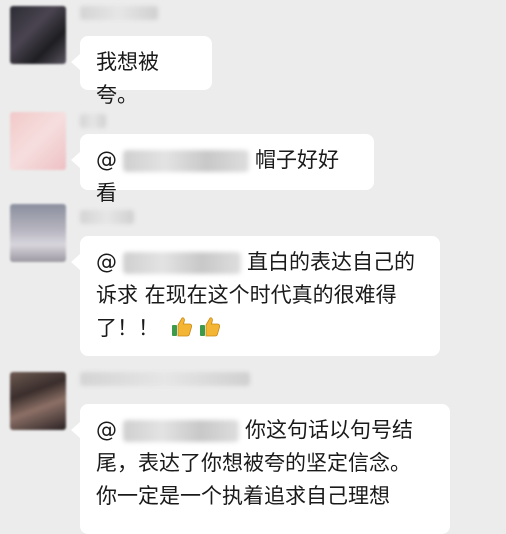 This screenshot has height=534, width=506. Describe the element at coordinates (329, 430) in the screenshot. I see `message-text-line1: 你这句话以句号结` at that location.